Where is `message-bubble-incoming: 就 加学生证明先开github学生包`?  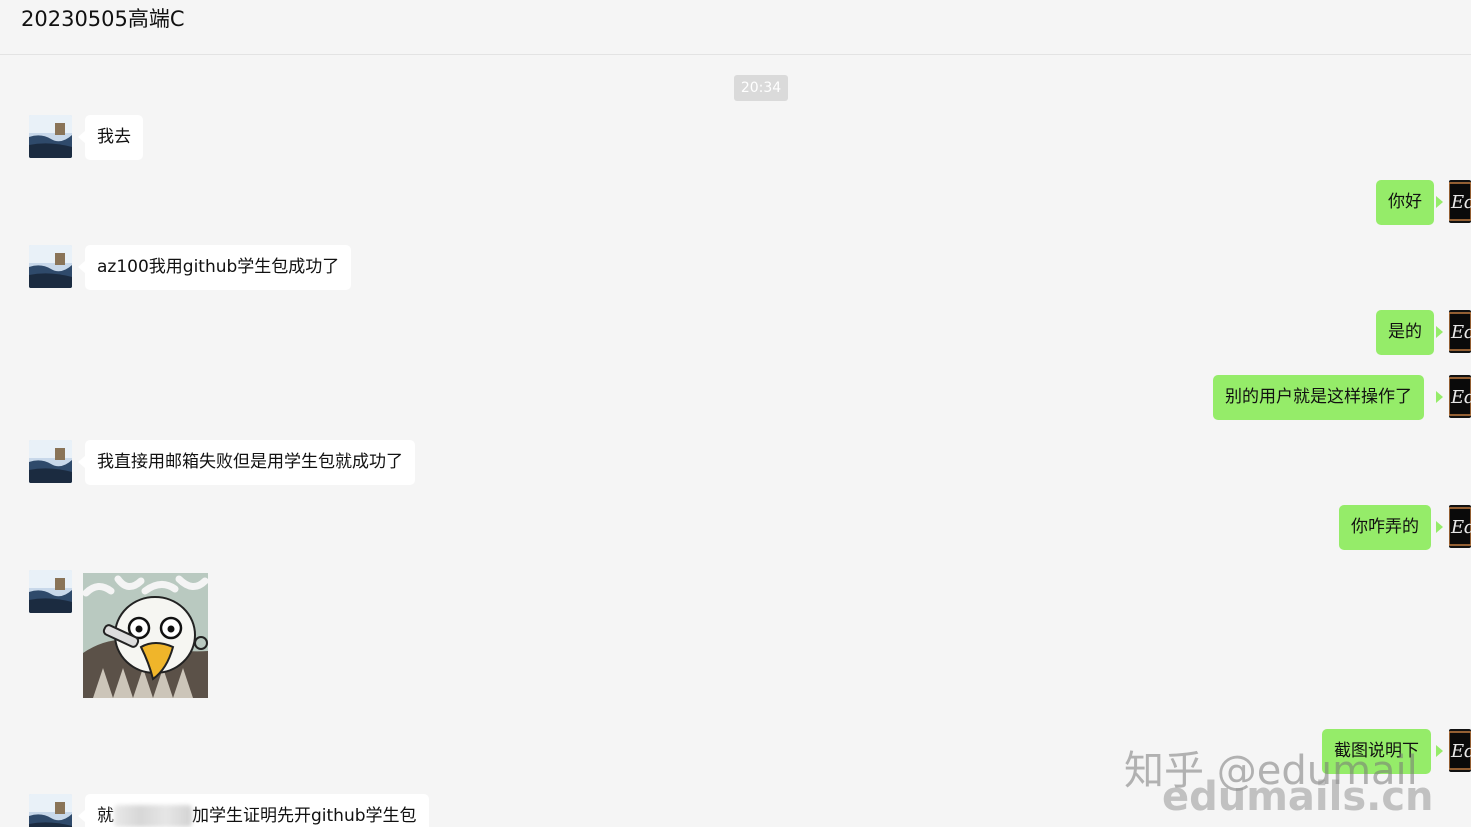 message-bubble-incoming: 就 加学生证明先开github学生包 is located at coordinates (257, 810).